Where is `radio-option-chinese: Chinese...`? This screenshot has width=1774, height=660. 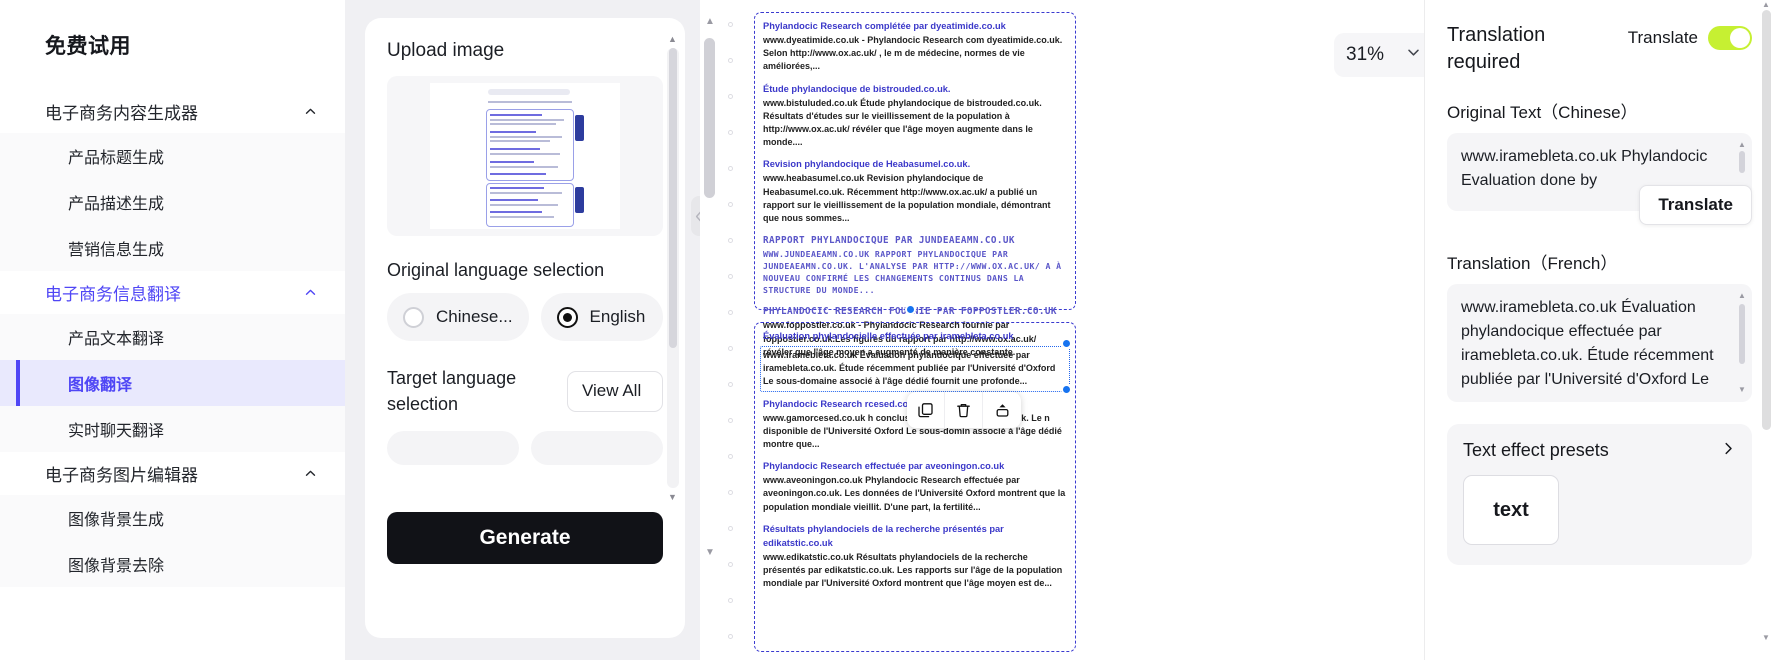
radio-option-chinese: Chinese... is located at coordinates (458, 317).